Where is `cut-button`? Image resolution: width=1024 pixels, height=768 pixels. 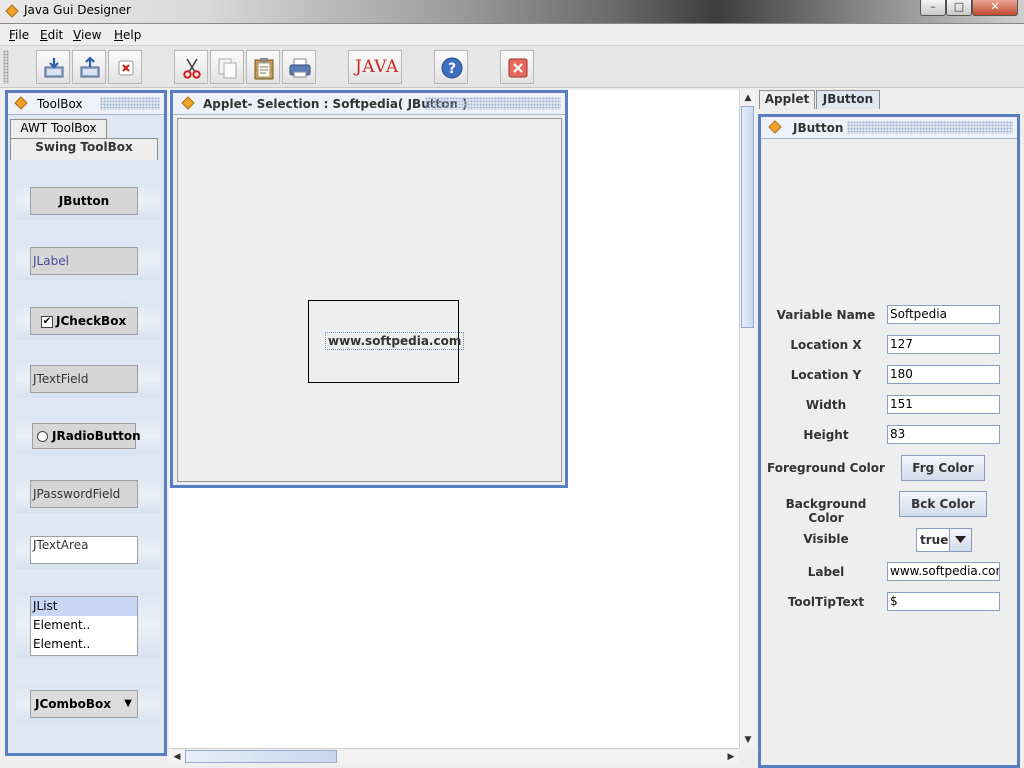 cut-button is located at coordinates (191, 67).